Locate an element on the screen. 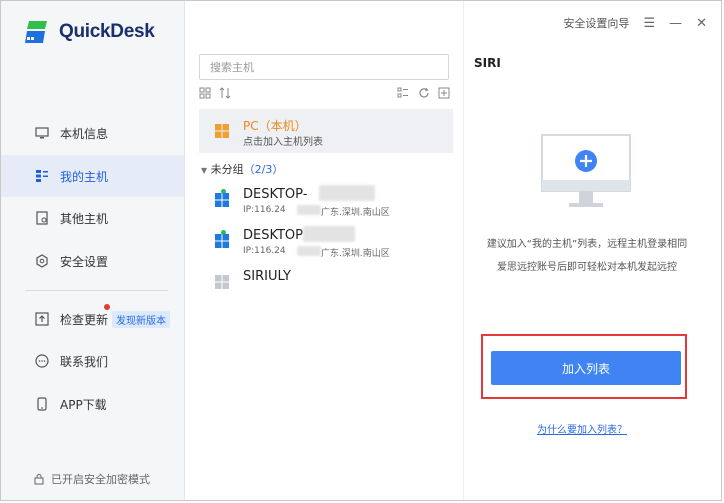 The image size is (724, 503). grid-view-icon is located at coordinates (205, 94).